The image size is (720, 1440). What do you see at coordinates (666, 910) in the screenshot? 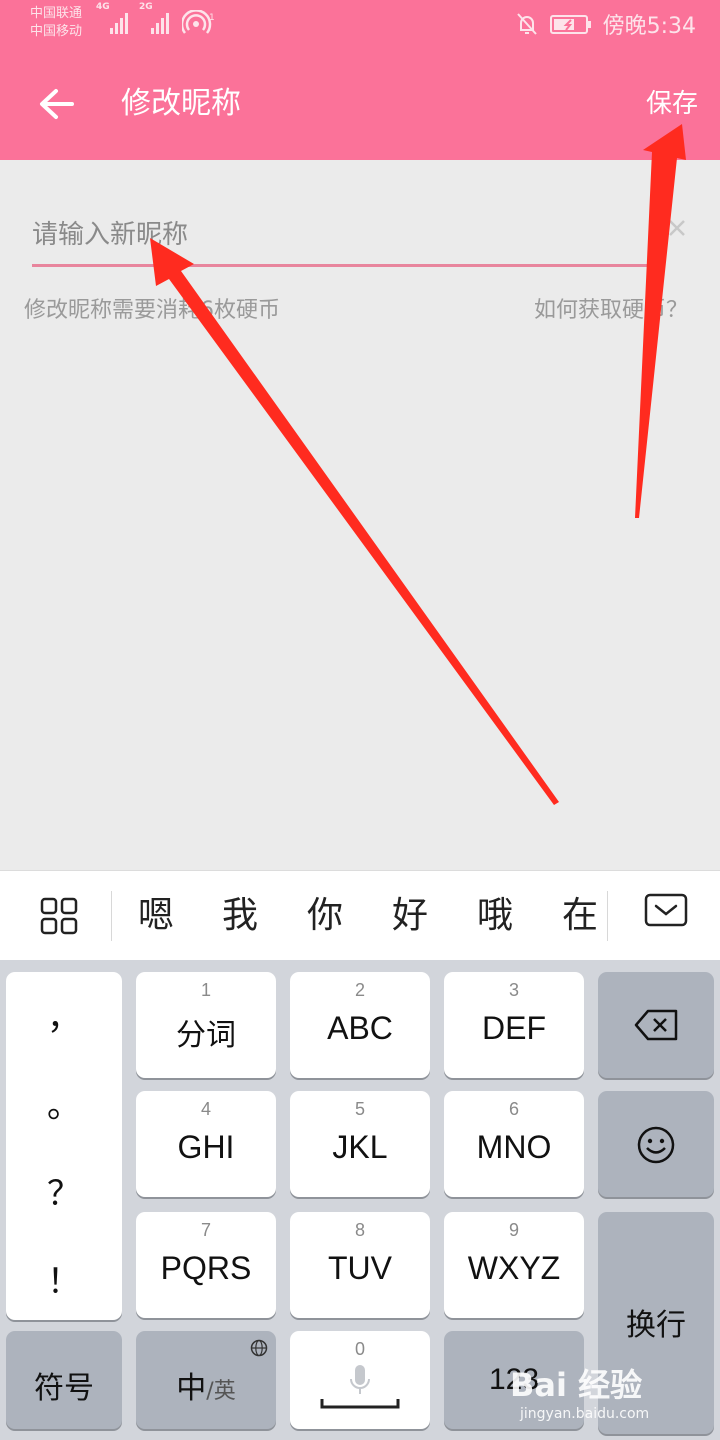
I see `chevron-down-icon` at bounding box center [666, 910].